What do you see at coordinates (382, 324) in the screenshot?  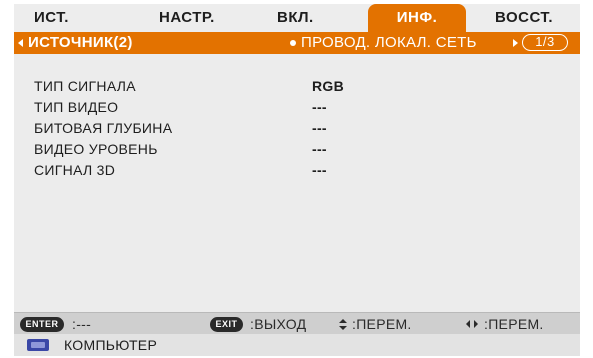 I see `updown-action-label: :ПЕРЕМ.` at bounding box center [382, 324].